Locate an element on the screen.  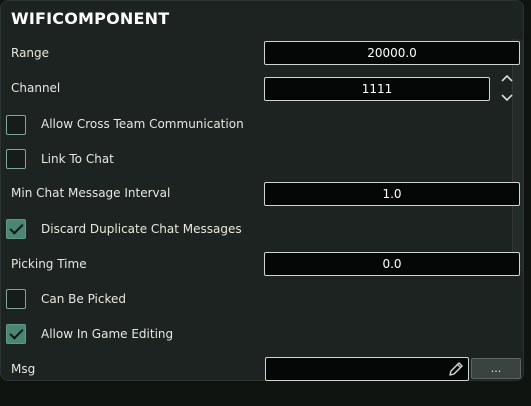
pencil-icon is located at coordinates (456, 371).